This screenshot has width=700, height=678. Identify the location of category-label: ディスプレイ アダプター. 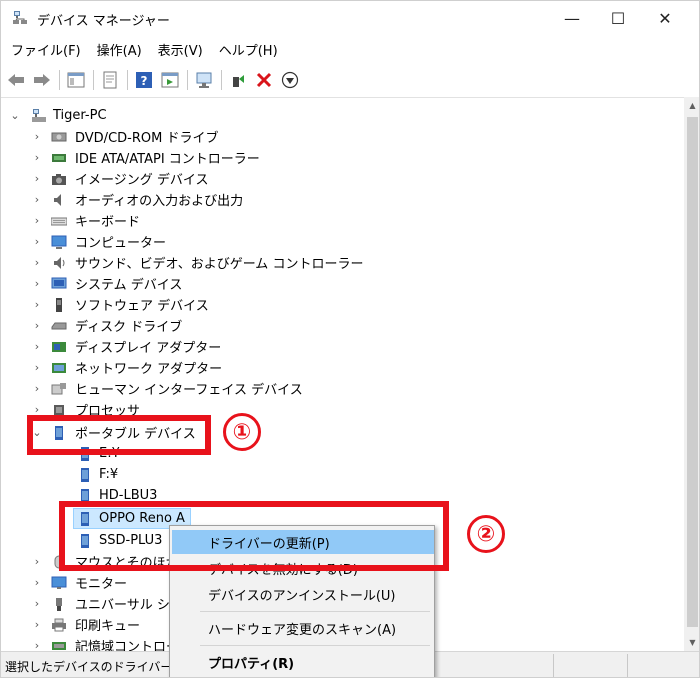
(148, 348).